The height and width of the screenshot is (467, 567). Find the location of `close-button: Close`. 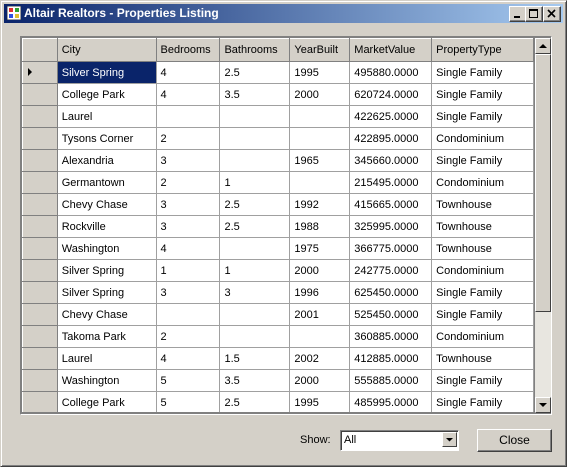

close-button: Close is located at coordinates (514, 440).